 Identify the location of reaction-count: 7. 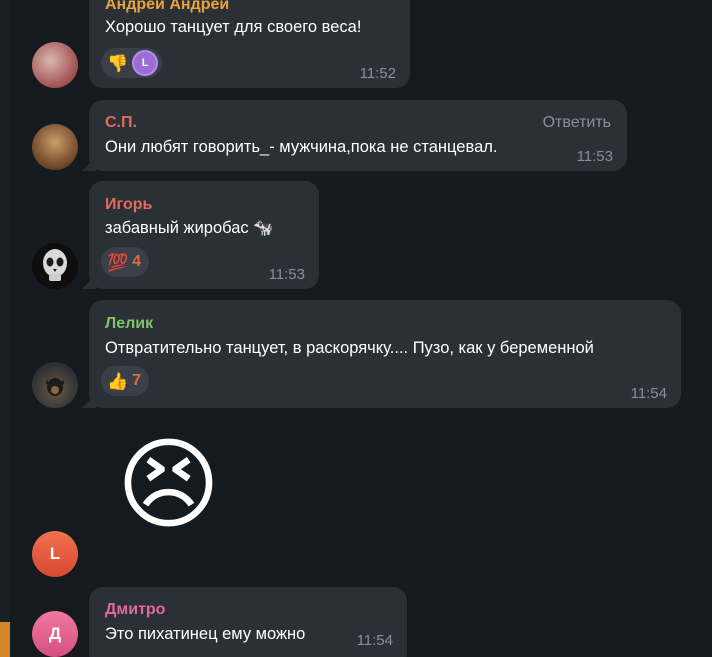
(137, 380).